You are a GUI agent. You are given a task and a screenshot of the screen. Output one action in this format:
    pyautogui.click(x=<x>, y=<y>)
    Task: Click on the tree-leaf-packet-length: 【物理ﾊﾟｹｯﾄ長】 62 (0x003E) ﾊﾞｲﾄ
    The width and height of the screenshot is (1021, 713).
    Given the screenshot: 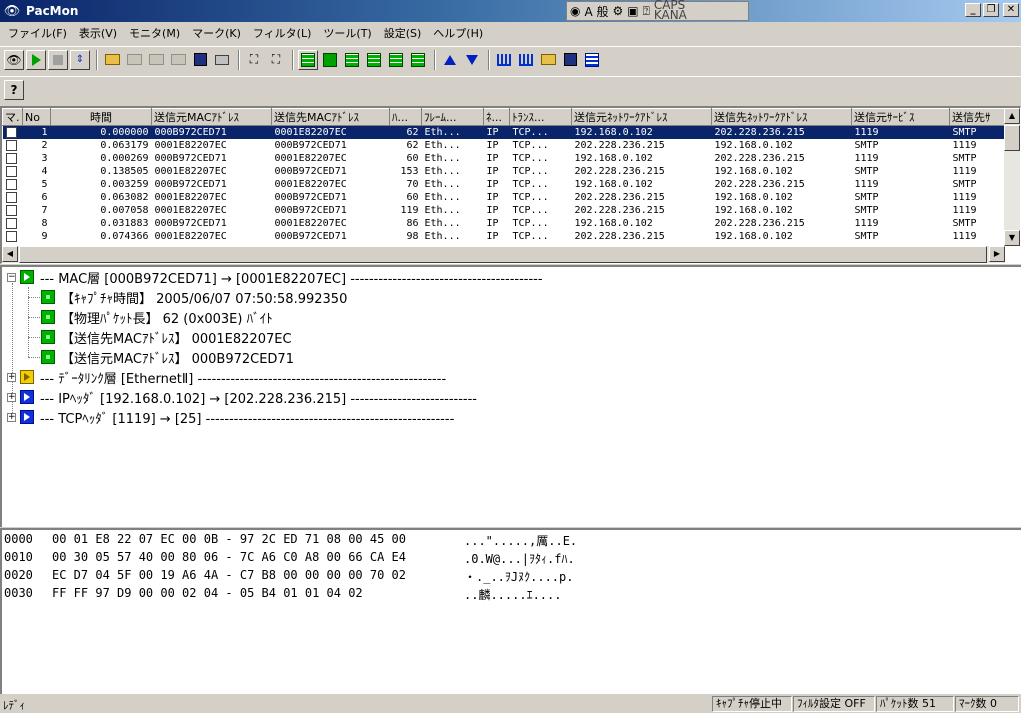 What is the action you would take?
    pyautogui.click(x=157, y=317)
    